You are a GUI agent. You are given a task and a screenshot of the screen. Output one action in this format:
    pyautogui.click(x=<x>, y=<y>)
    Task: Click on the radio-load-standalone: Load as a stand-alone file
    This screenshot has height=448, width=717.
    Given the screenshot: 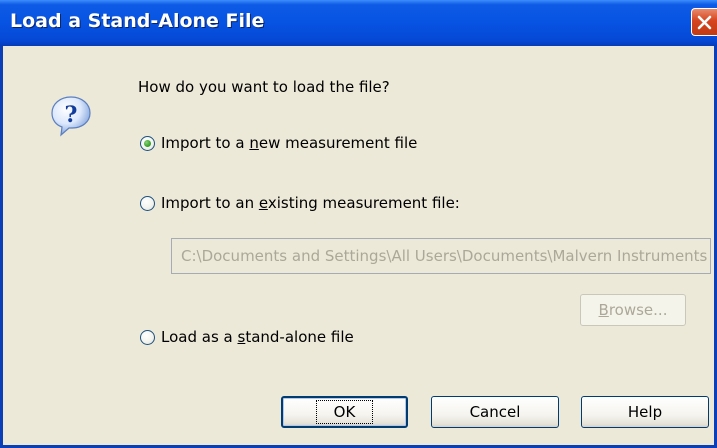 What is the action you would take?
    pyautogui.click(x=247, y=337)
    